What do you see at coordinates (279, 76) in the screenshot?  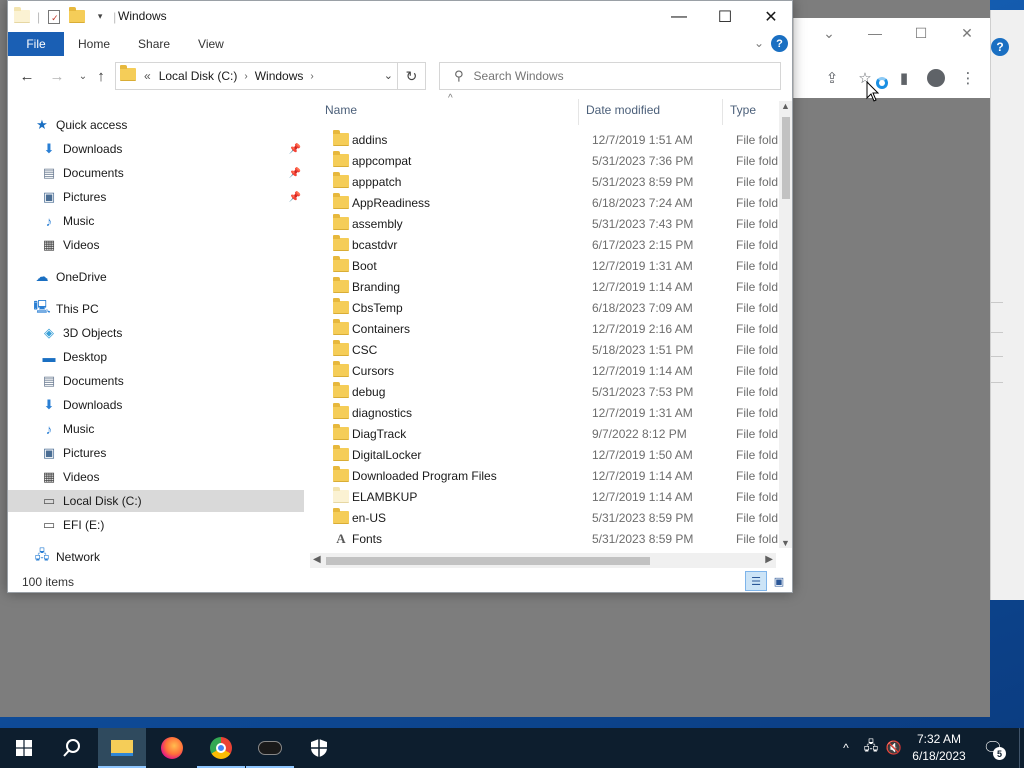 I see `breadcrumb-windows: Windows` at bounding box center [279, 76].